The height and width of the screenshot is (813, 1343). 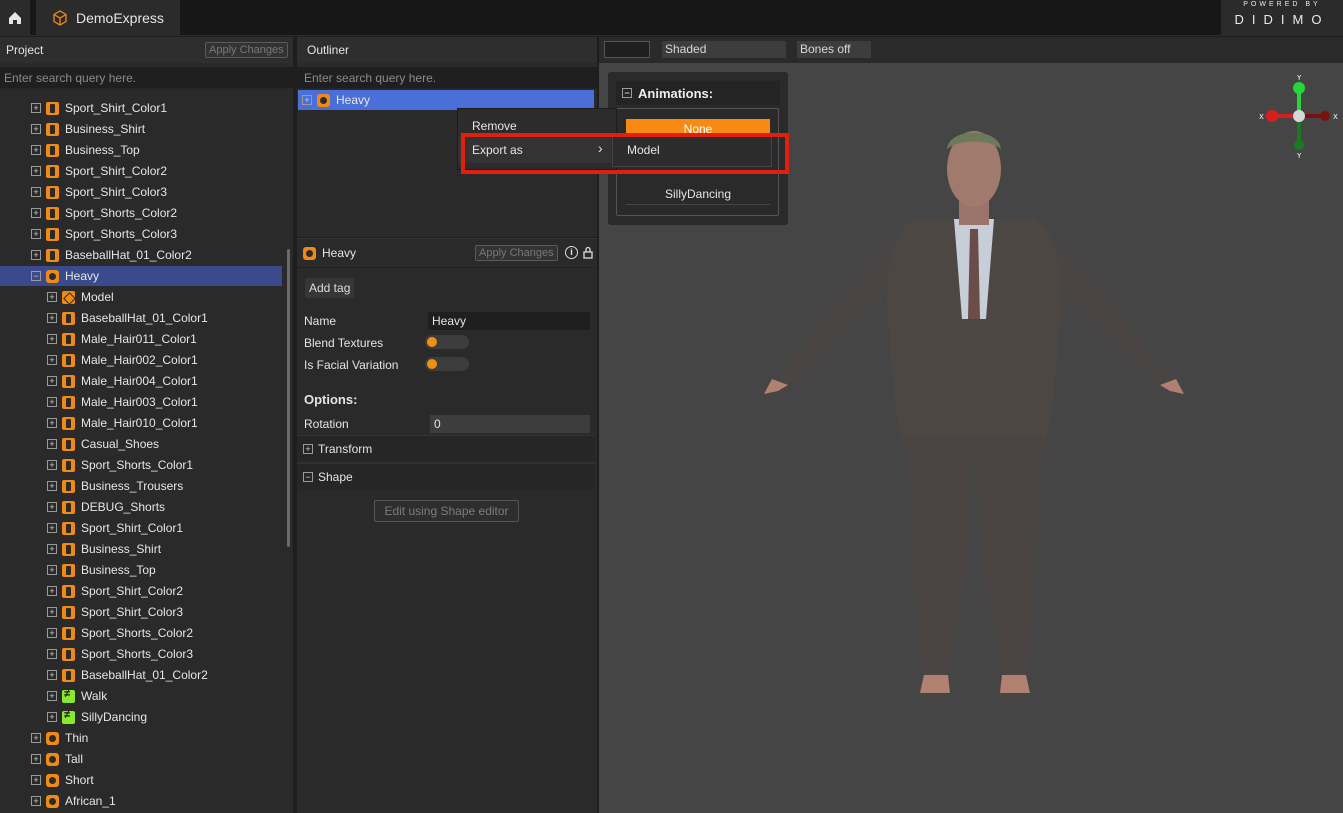 I want to click on bones-toggle: Bones off, so click(x=834, y=49).